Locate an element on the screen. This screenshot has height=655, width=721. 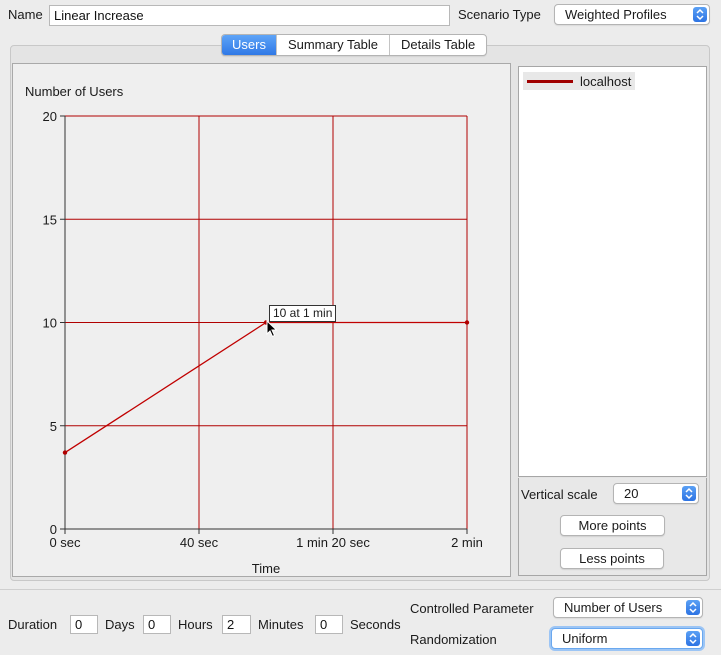
mouse-cursor-icon is located at coordinates (272, 329).